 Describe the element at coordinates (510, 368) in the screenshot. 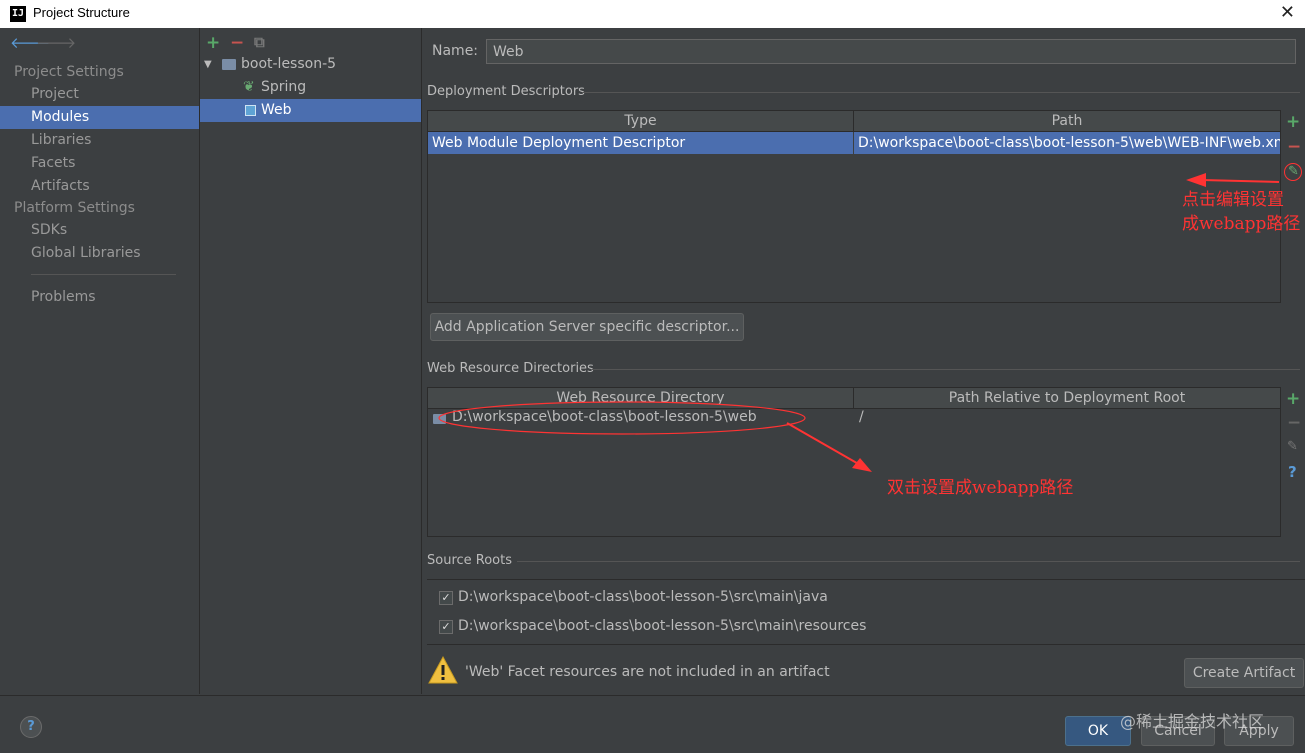

I see `web-resource-directories-title: Web Resource Directories` at that location.